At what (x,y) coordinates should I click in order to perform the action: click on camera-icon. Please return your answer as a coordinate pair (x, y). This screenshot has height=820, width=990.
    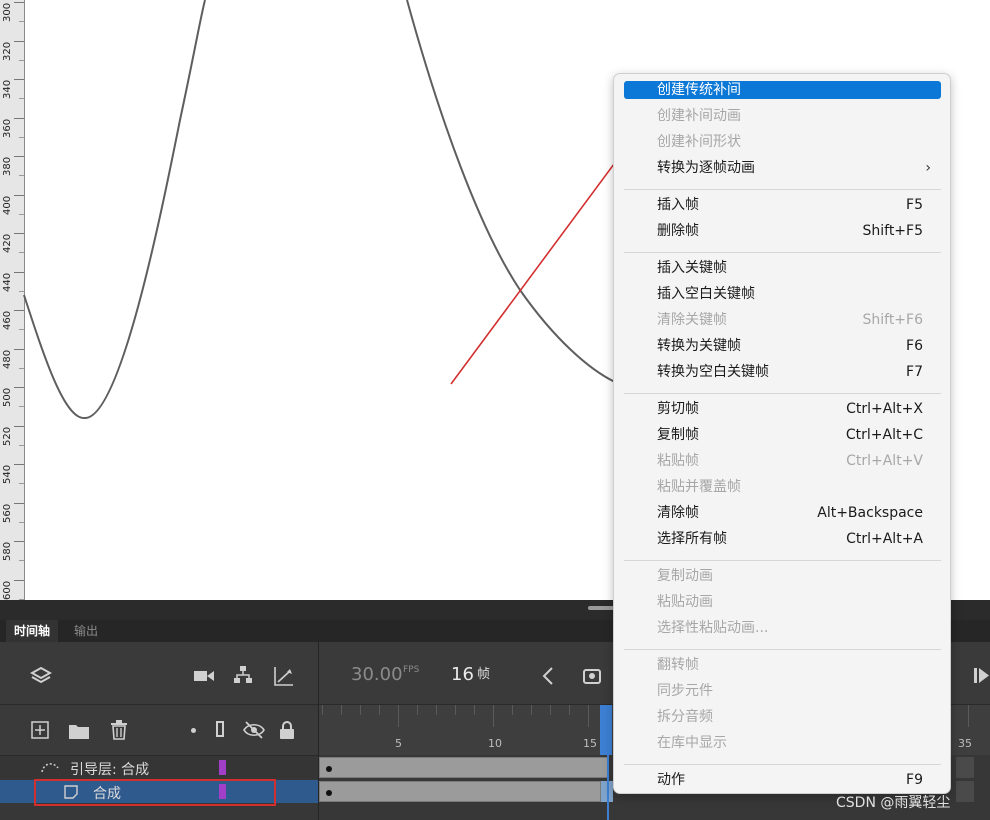
    Looking at the image, I should click on (204, 676).